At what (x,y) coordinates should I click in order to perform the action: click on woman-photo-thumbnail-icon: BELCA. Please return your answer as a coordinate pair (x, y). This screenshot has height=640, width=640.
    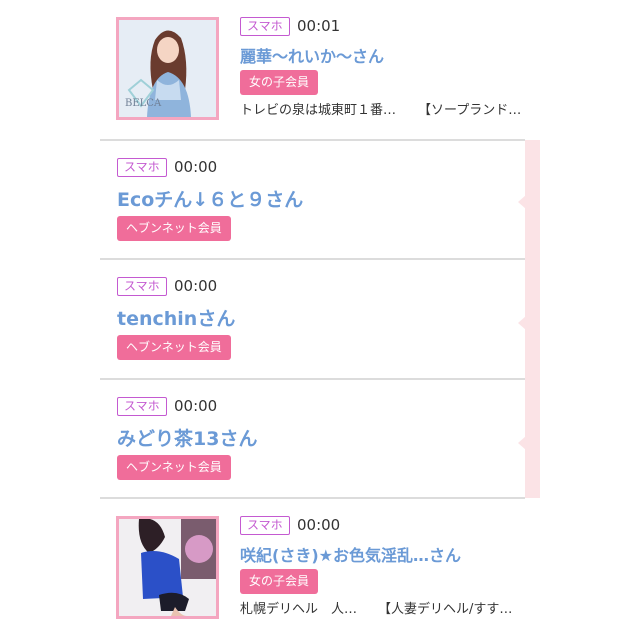
    Looking at the image, I should click on (167, 68).